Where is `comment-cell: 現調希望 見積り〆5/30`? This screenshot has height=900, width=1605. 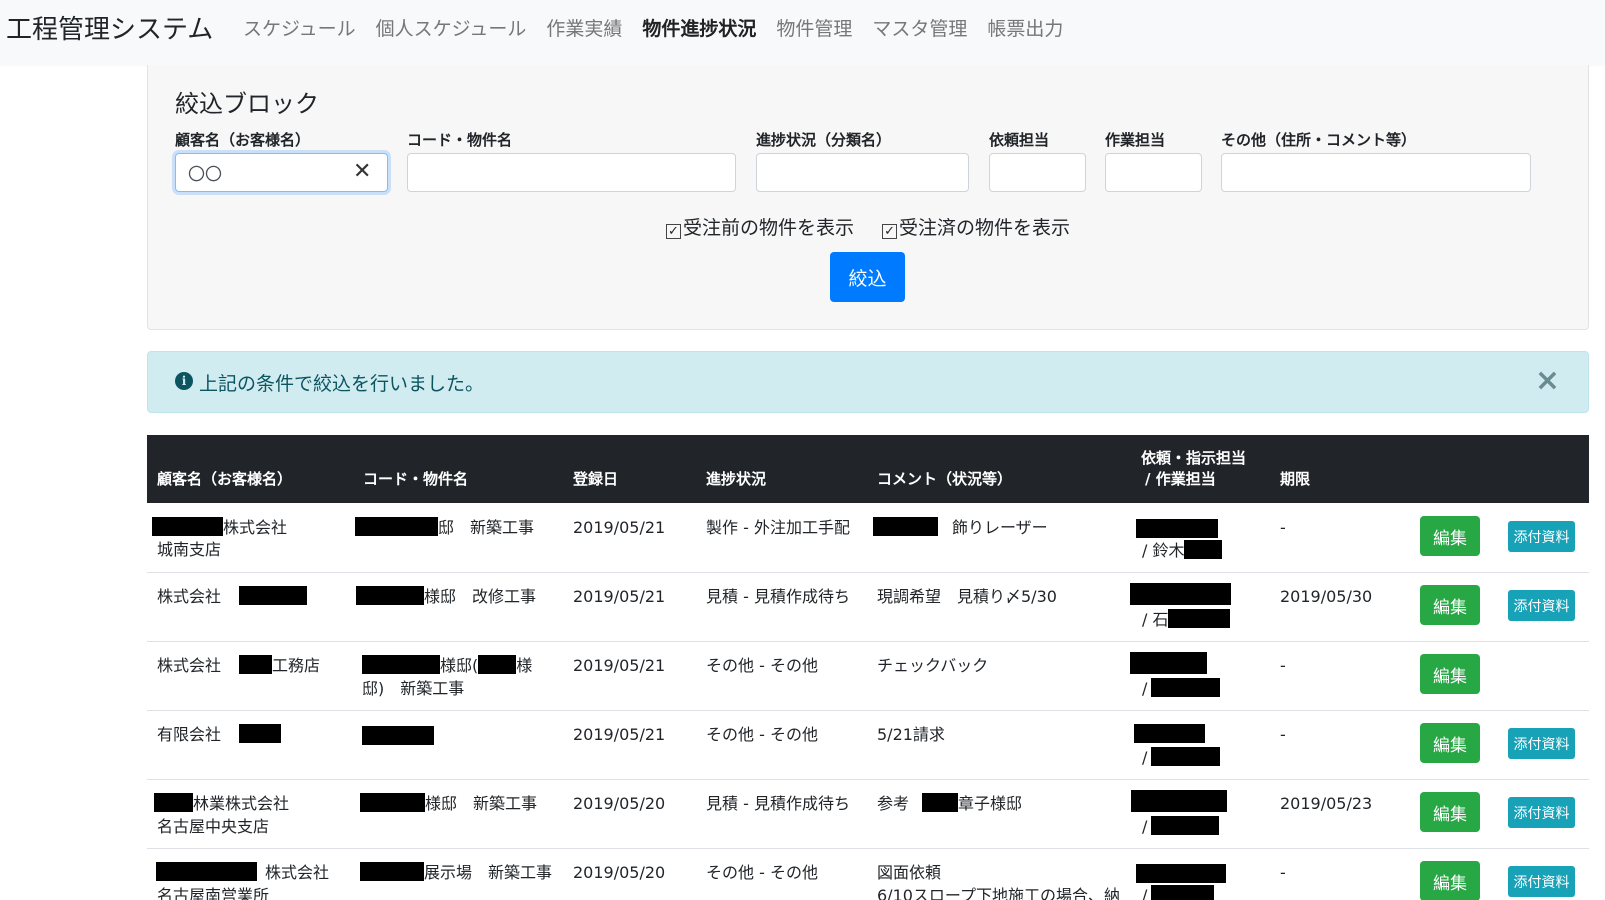 comment-cell: 現調希望 見積り〆5/30 is located at coordinates (967, 596).